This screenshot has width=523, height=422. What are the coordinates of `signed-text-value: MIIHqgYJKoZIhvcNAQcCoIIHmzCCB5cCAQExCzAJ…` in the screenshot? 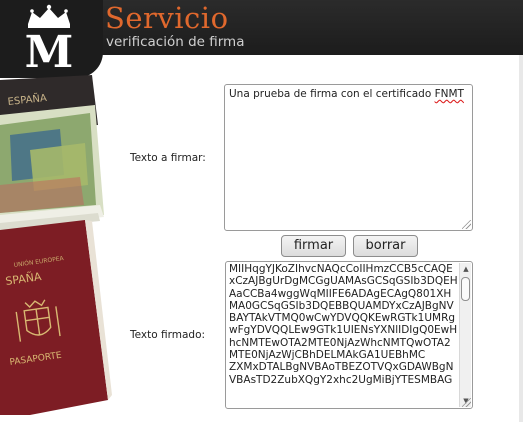 It's located at (343, 324).